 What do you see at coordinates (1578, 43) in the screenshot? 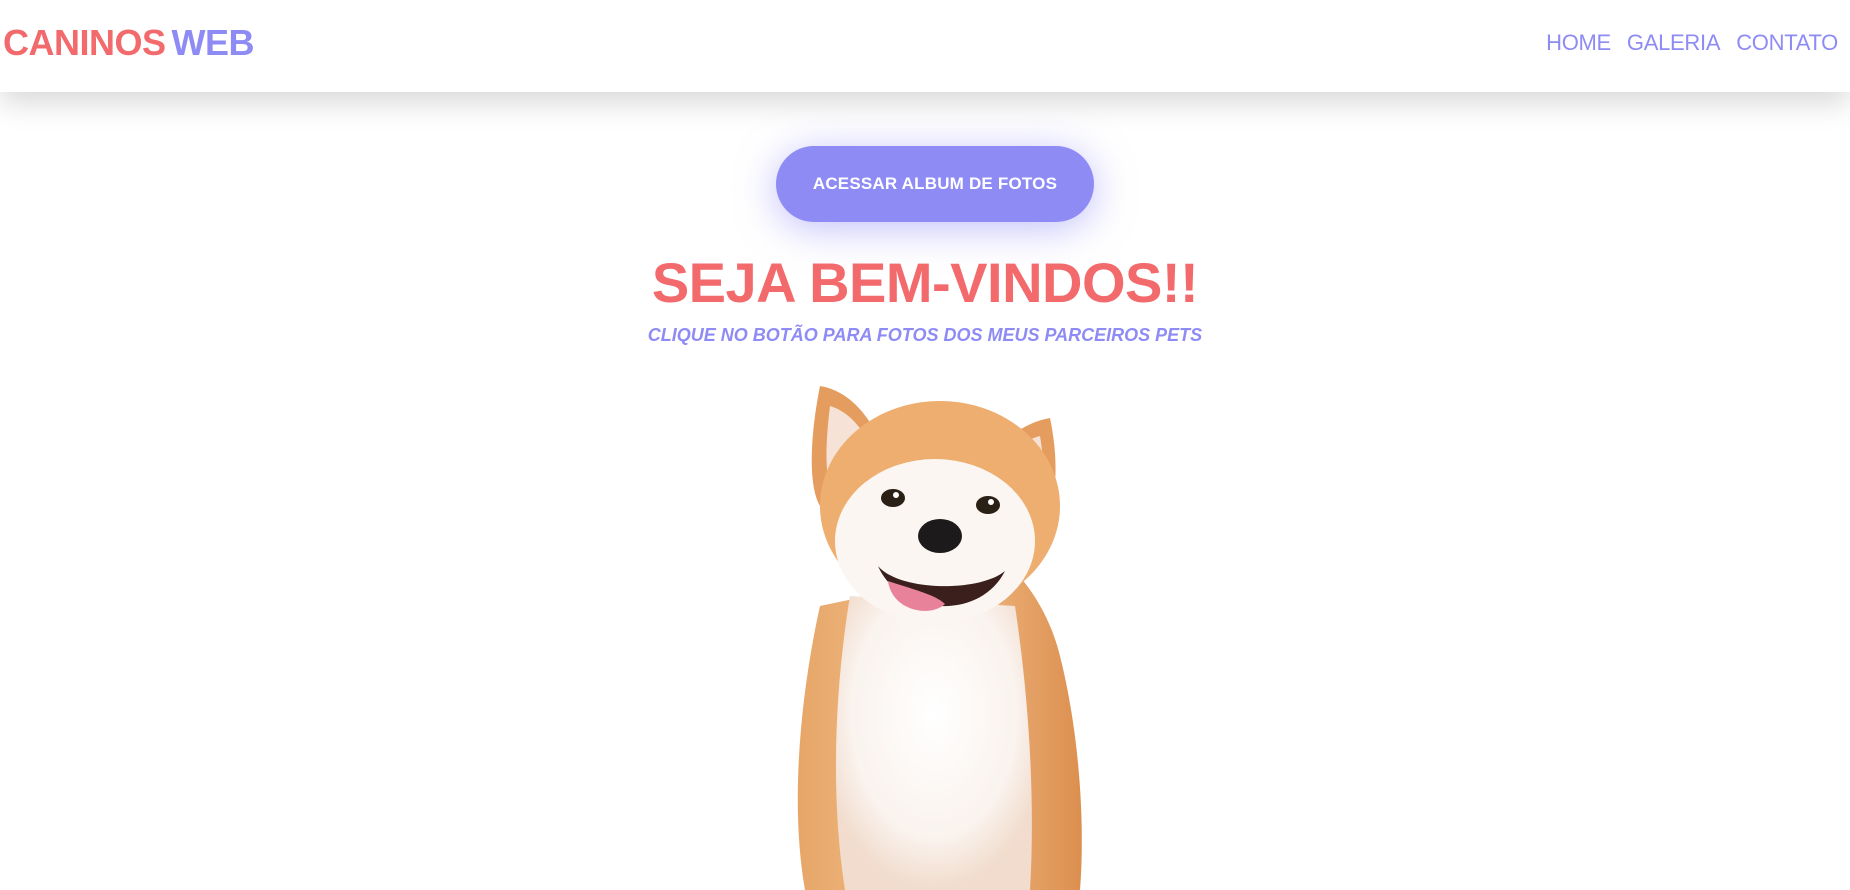
I see `nav-link-home: HOME` at bounding box center [1578, 43].